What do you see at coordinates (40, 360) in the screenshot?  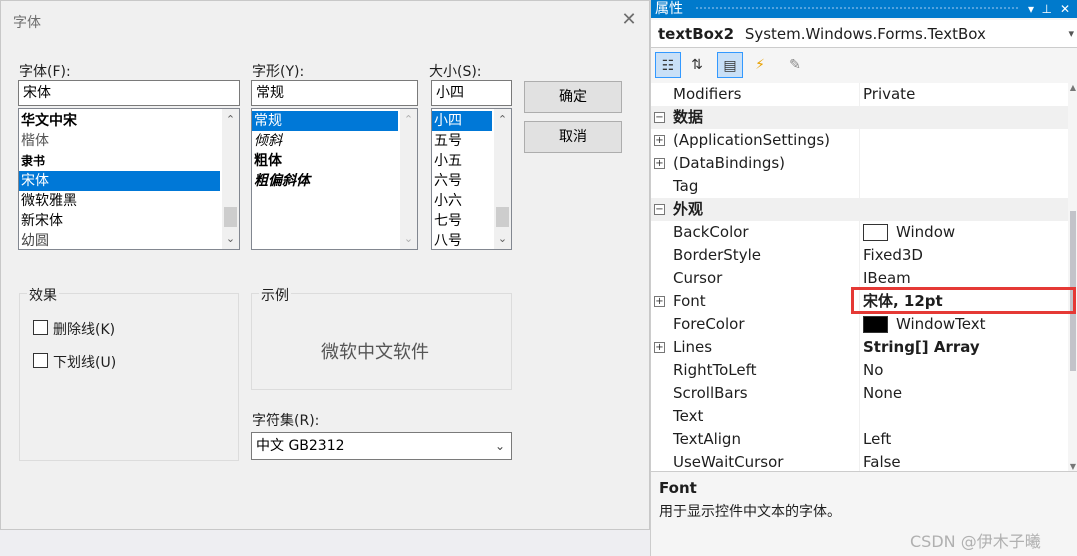 I see `underline-checkbox` at bounding box center [40, 360].